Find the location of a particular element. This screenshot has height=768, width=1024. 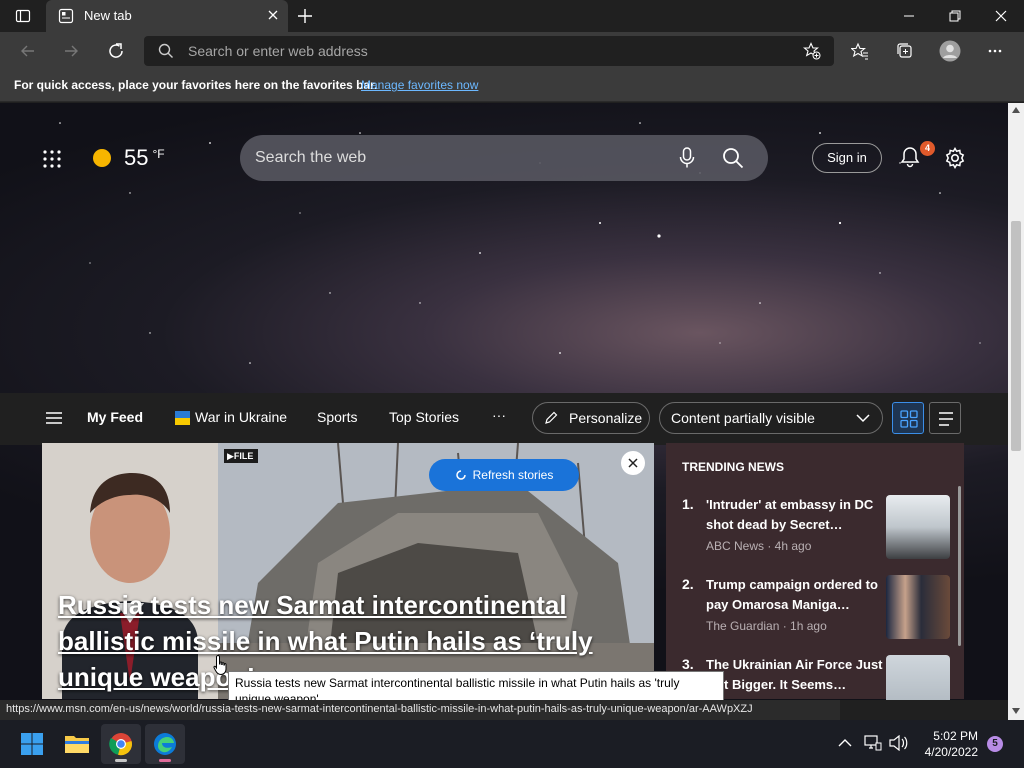

notification-center-badge: 5 is located at coordinates (995, 744).